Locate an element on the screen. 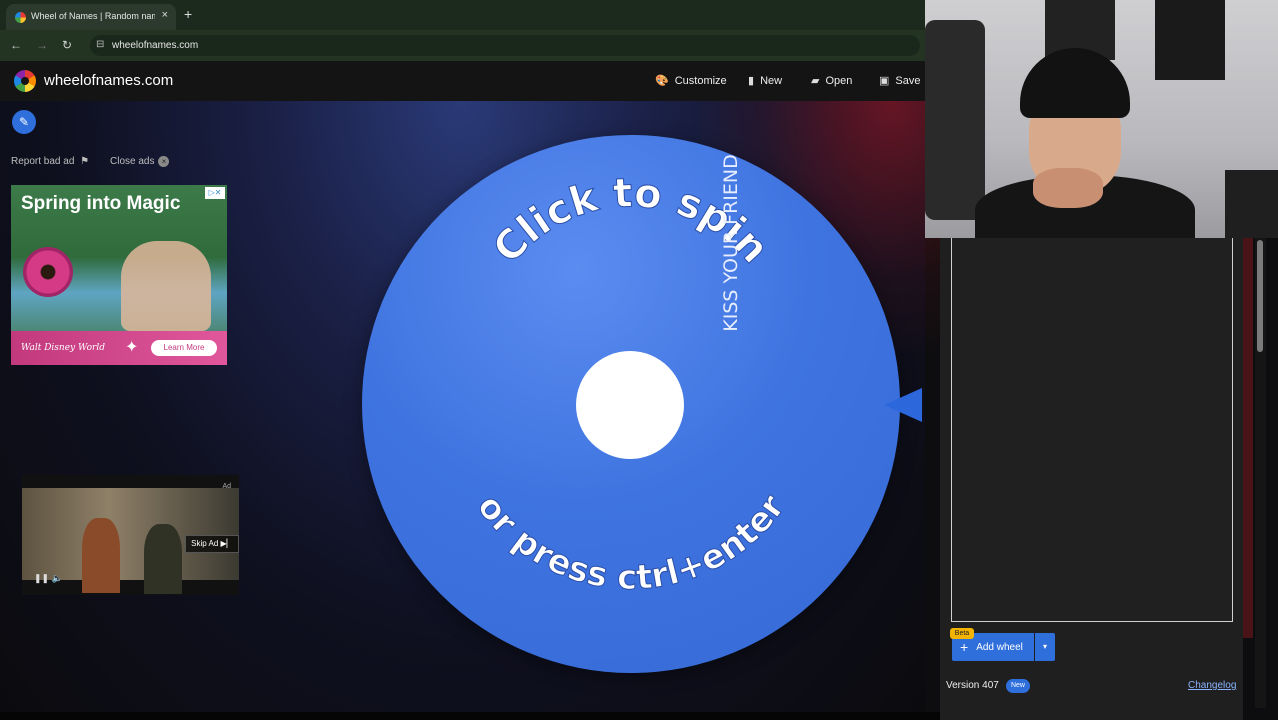 This screenshot has height=720, width=1278. skip-ad-button: Skip Ad ▶▏ is located at coordinates (212, 544).